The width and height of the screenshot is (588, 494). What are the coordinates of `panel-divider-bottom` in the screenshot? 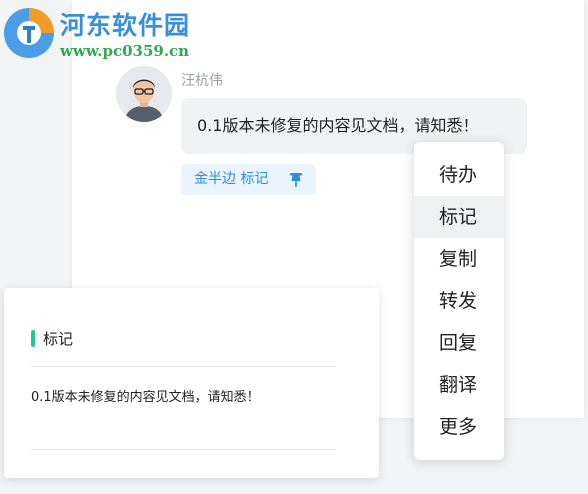 It's located at (183, 449).